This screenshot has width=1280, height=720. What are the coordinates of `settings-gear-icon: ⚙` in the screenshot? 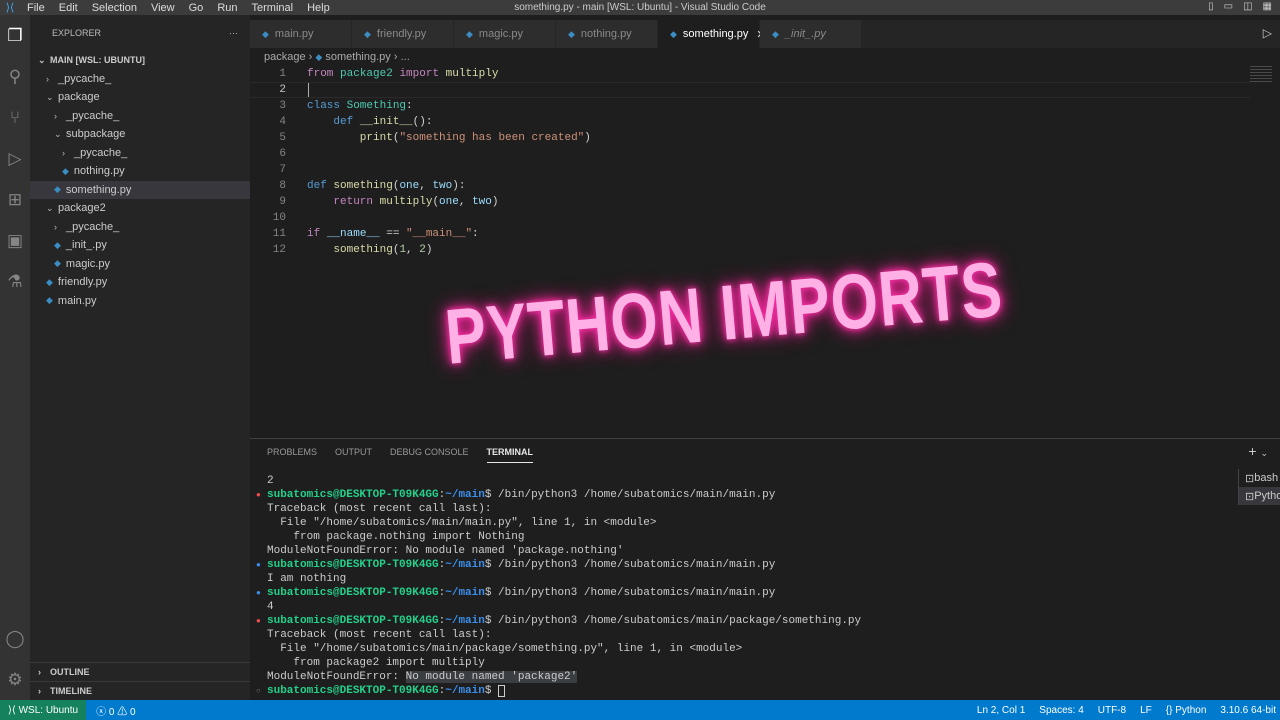 It's located at (15, 679).